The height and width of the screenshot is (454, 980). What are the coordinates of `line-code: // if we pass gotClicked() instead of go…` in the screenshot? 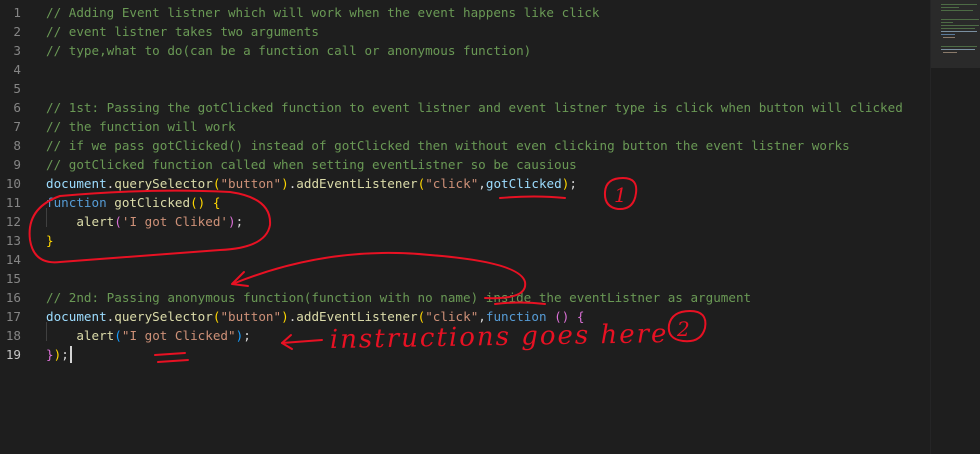 It's located at (448, 145).